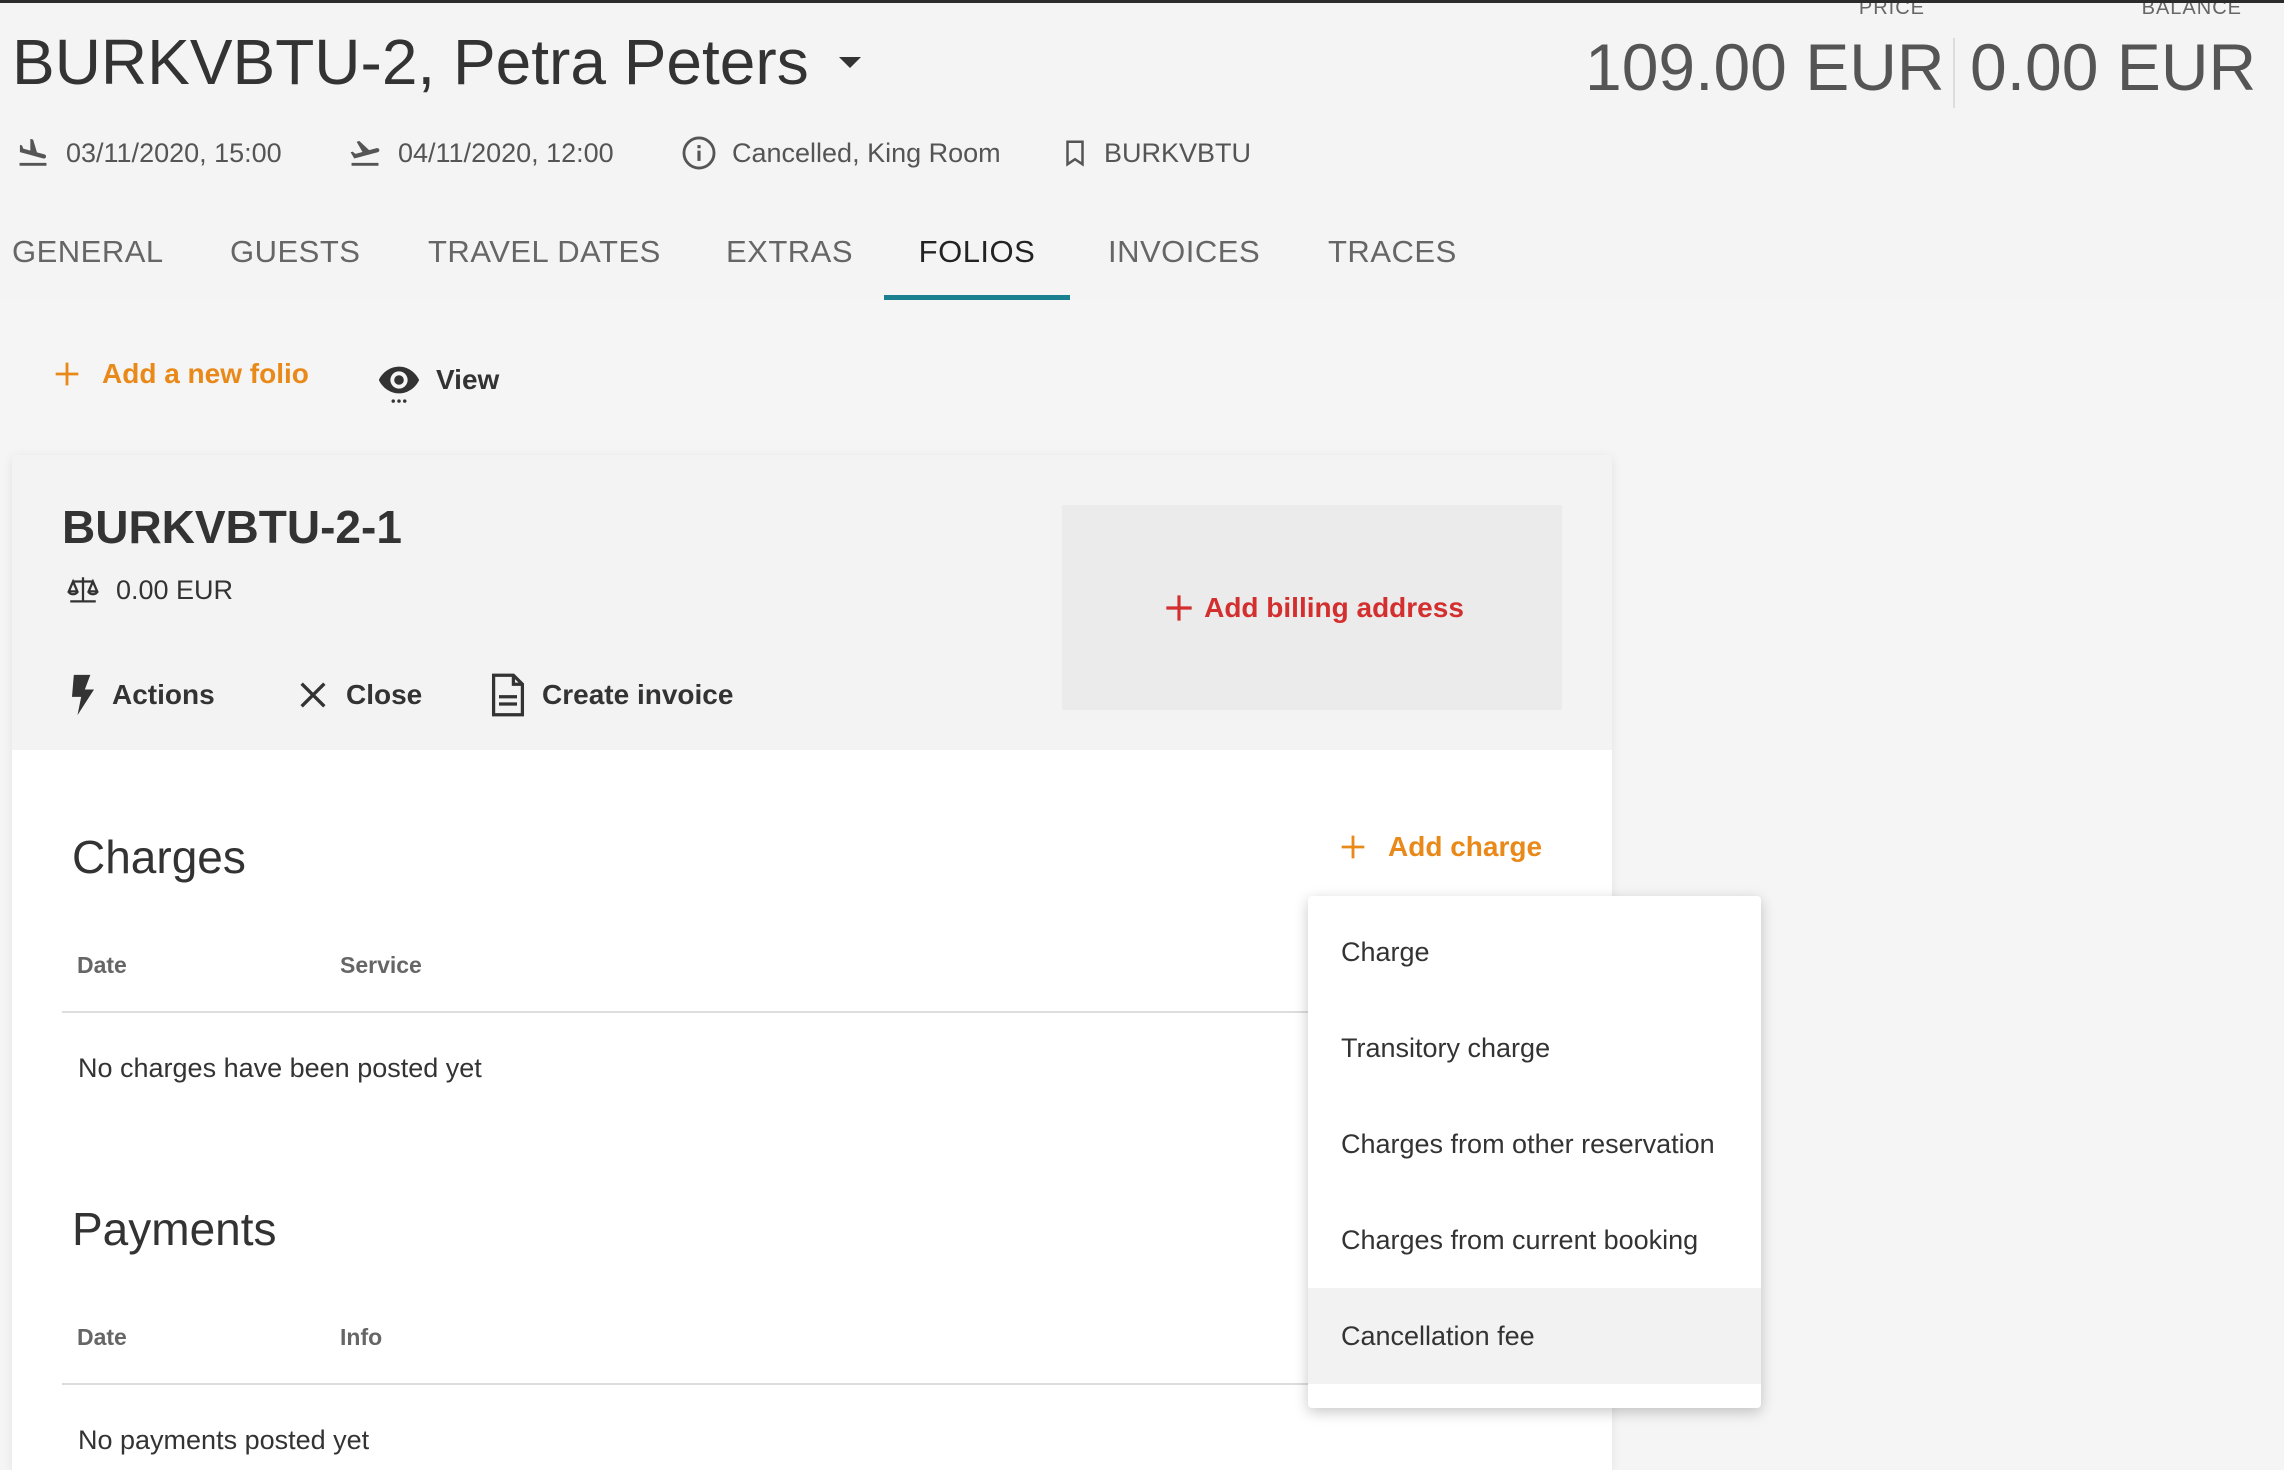 The width and height of the screenshot is (2284, 1470). I want to click on actions-button: Actions, so click(142, 695).